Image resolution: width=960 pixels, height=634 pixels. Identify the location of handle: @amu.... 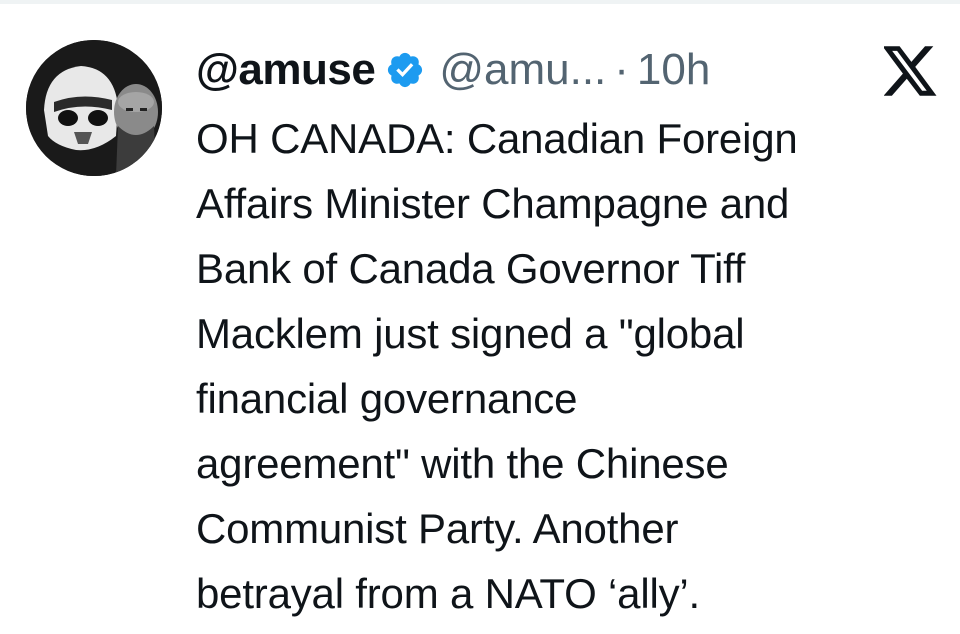
(522, 70).